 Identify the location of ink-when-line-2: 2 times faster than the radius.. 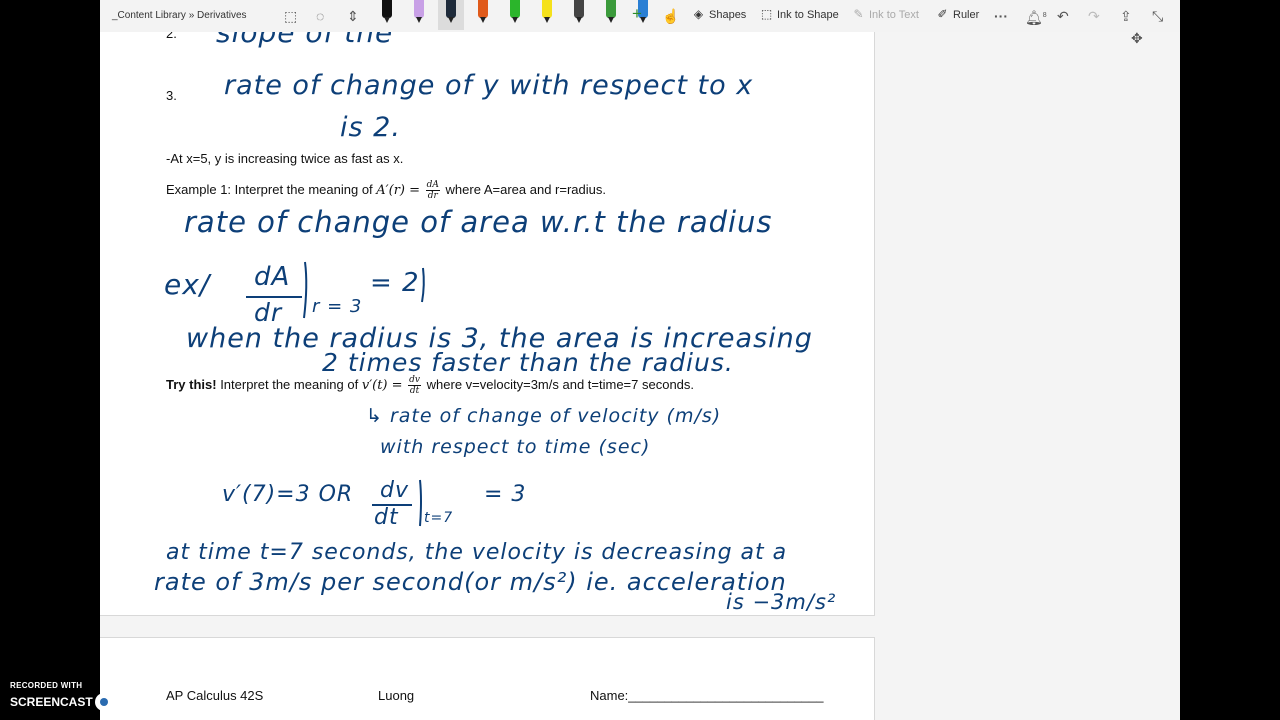
(528, 362).